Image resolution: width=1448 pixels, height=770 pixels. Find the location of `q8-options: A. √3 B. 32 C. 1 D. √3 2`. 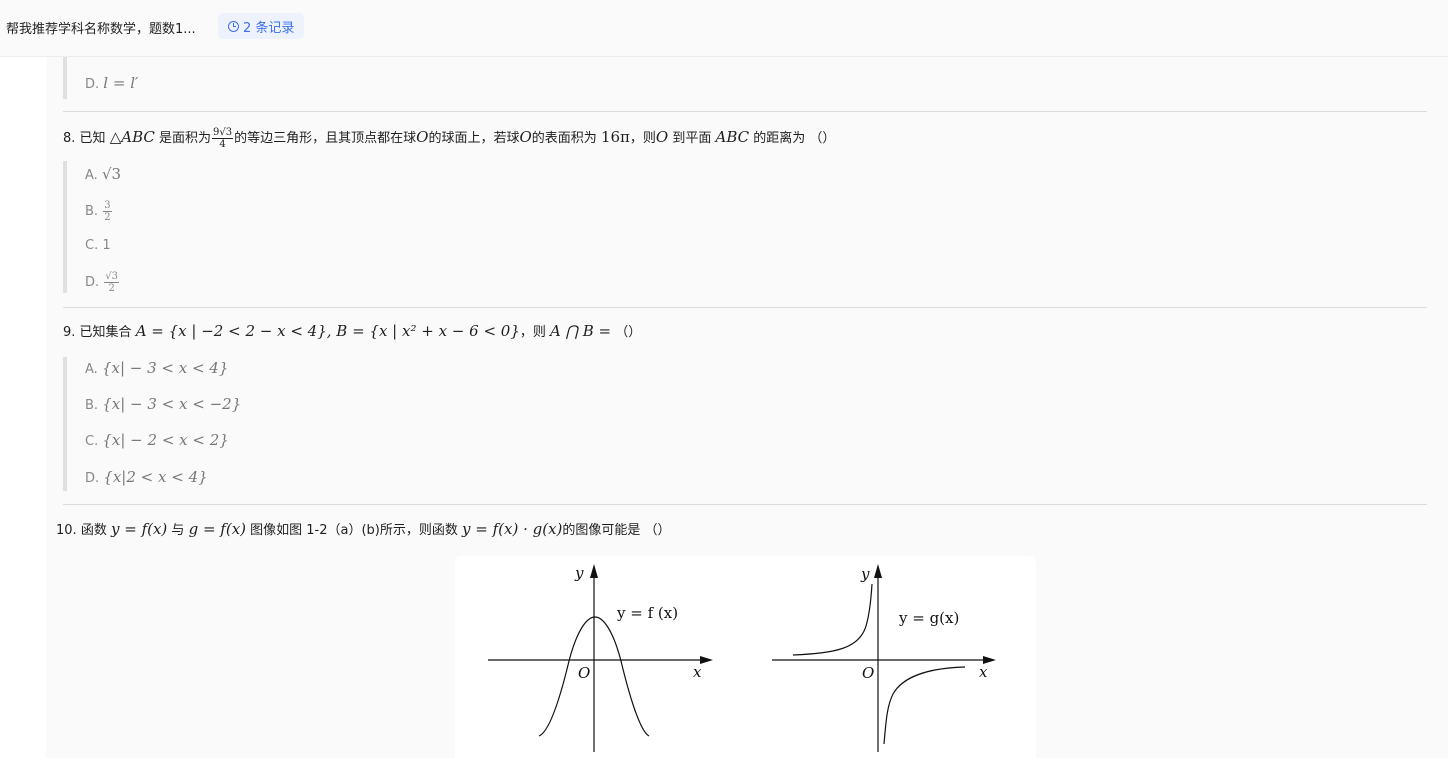

q8-options: A. √3 B. 32 C. 1 D. √3 2 is located at coordinates (92, 227).